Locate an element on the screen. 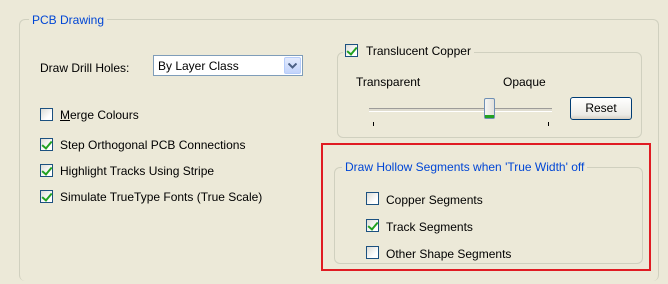  step-orthogonal-checkbox is located at coordinates (46, 144).